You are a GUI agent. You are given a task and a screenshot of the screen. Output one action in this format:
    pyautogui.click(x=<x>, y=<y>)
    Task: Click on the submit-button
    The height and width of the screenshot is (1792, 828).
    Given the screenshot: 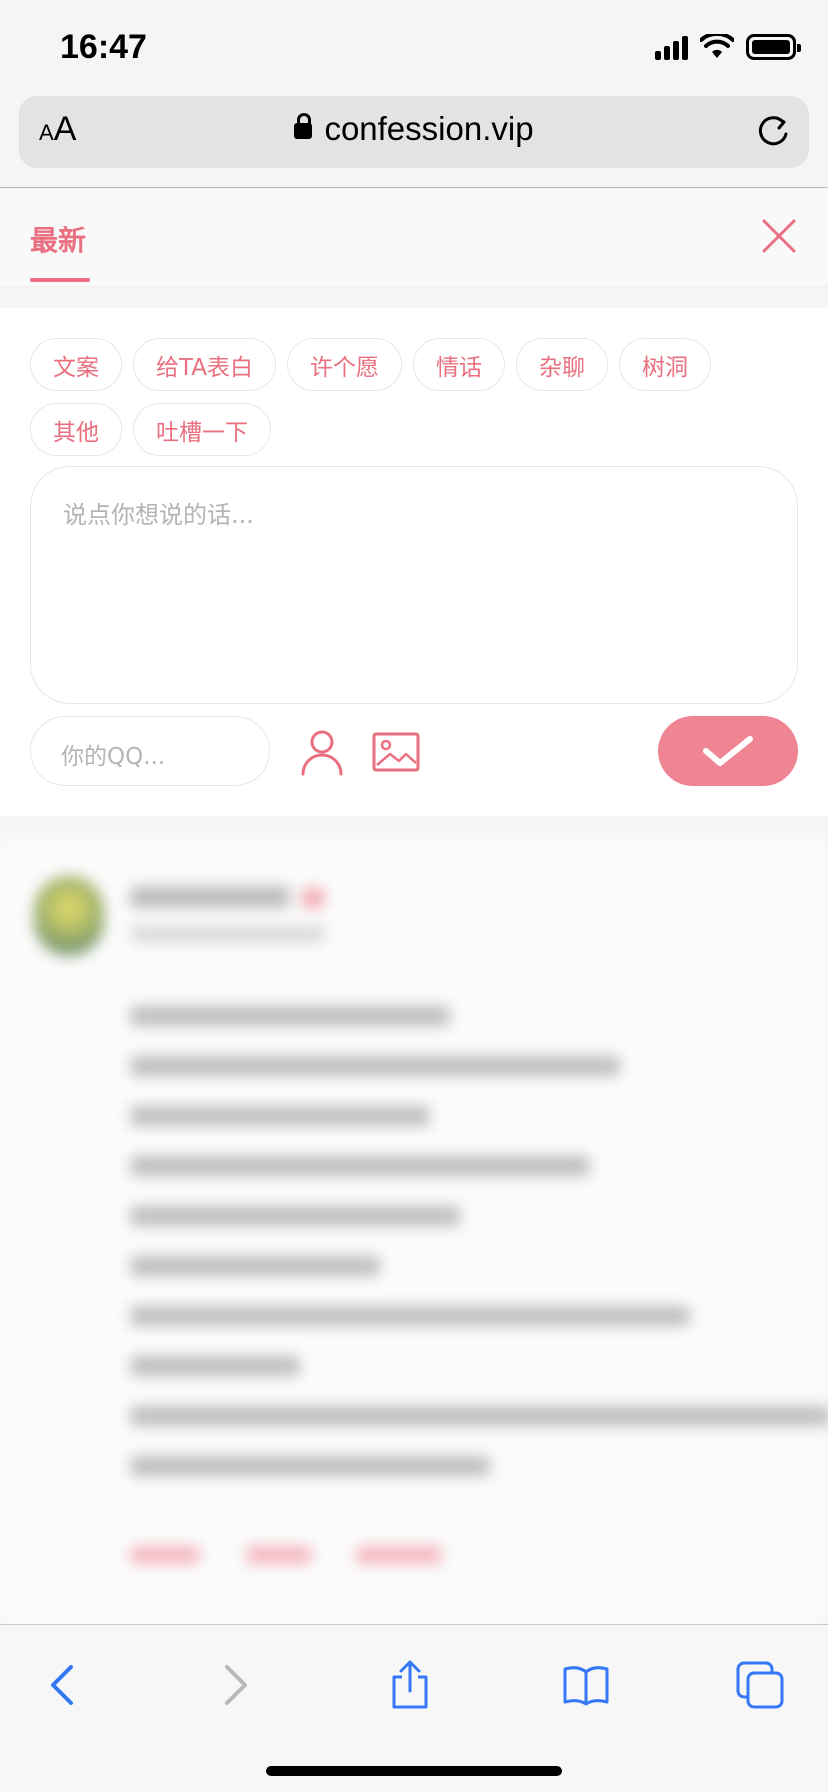 What is the action you would take?
    pyautogui.click(x=728, y=751)
    